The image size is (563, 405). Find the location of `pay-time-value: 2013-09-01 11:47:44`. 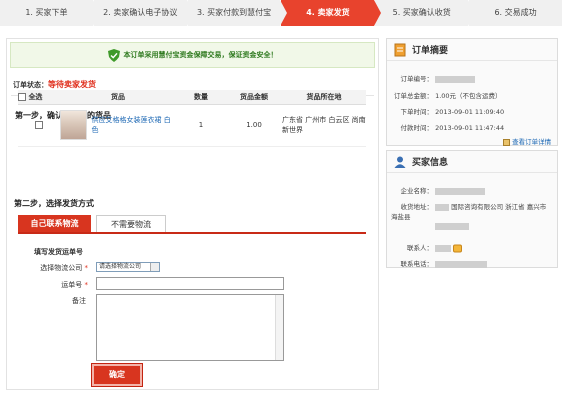

pay-time-value: 2013-09-01 11:47:44 is located at coordinates (470, 128).